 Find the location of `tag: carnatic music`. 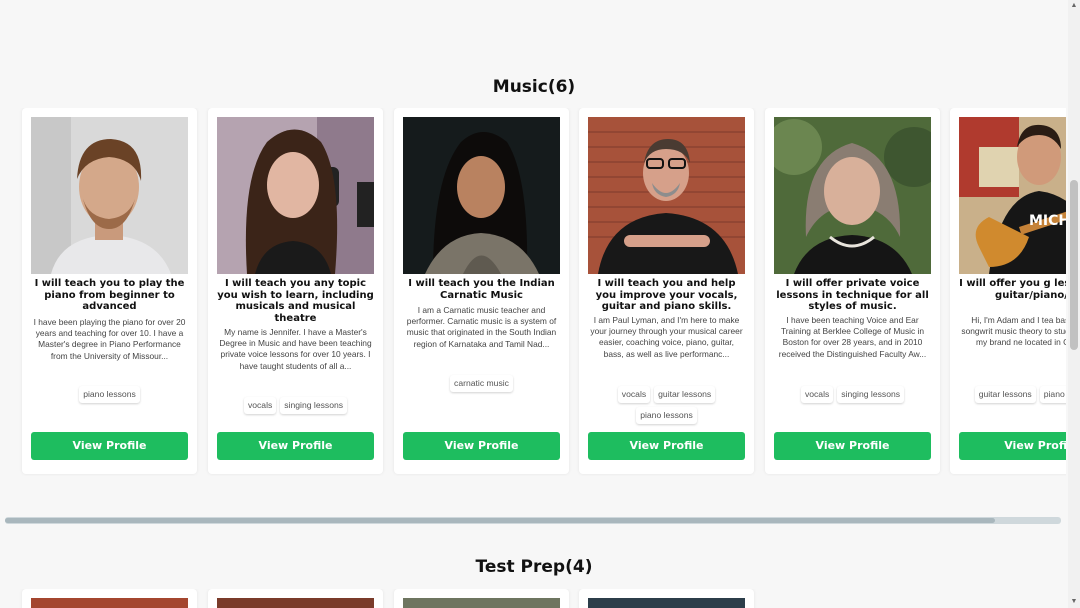

tag: carnatic music is located at coordinates (481, 383).